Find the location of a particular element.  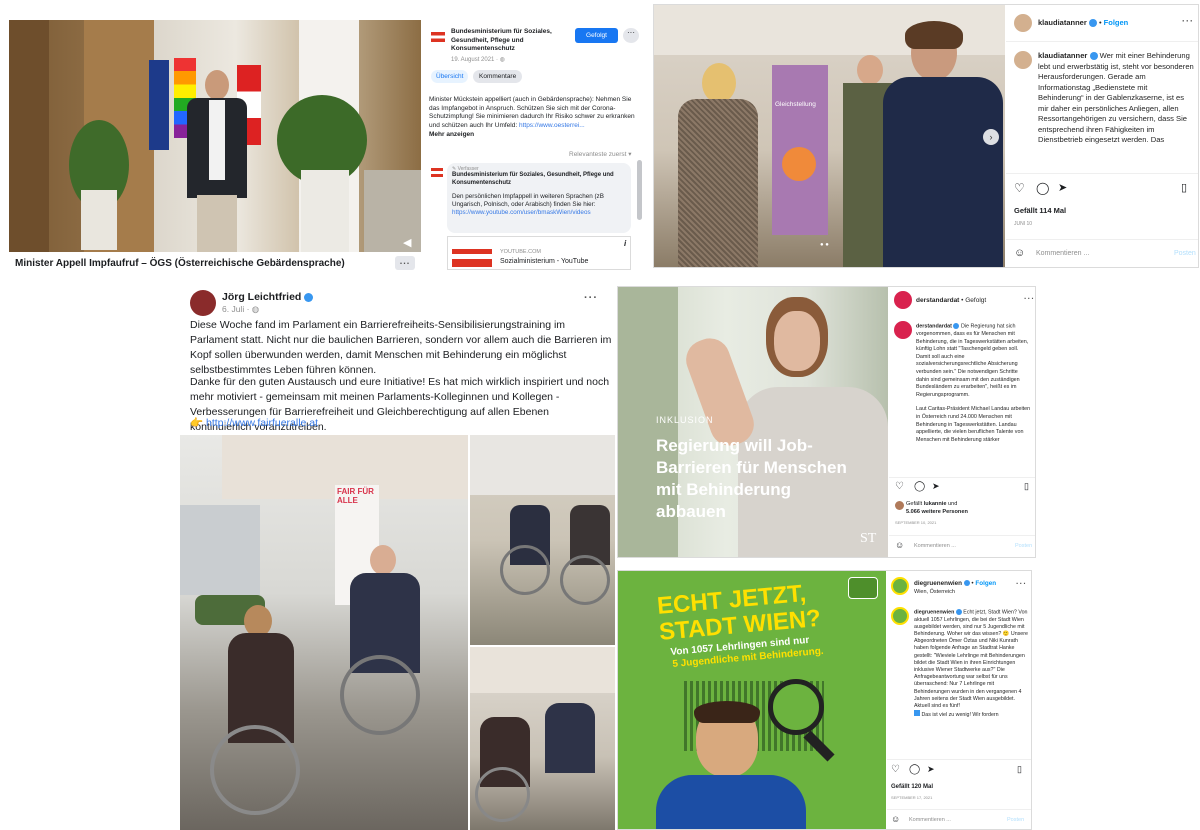

next-arrow-icon: › is located at coordinates (991, 137).